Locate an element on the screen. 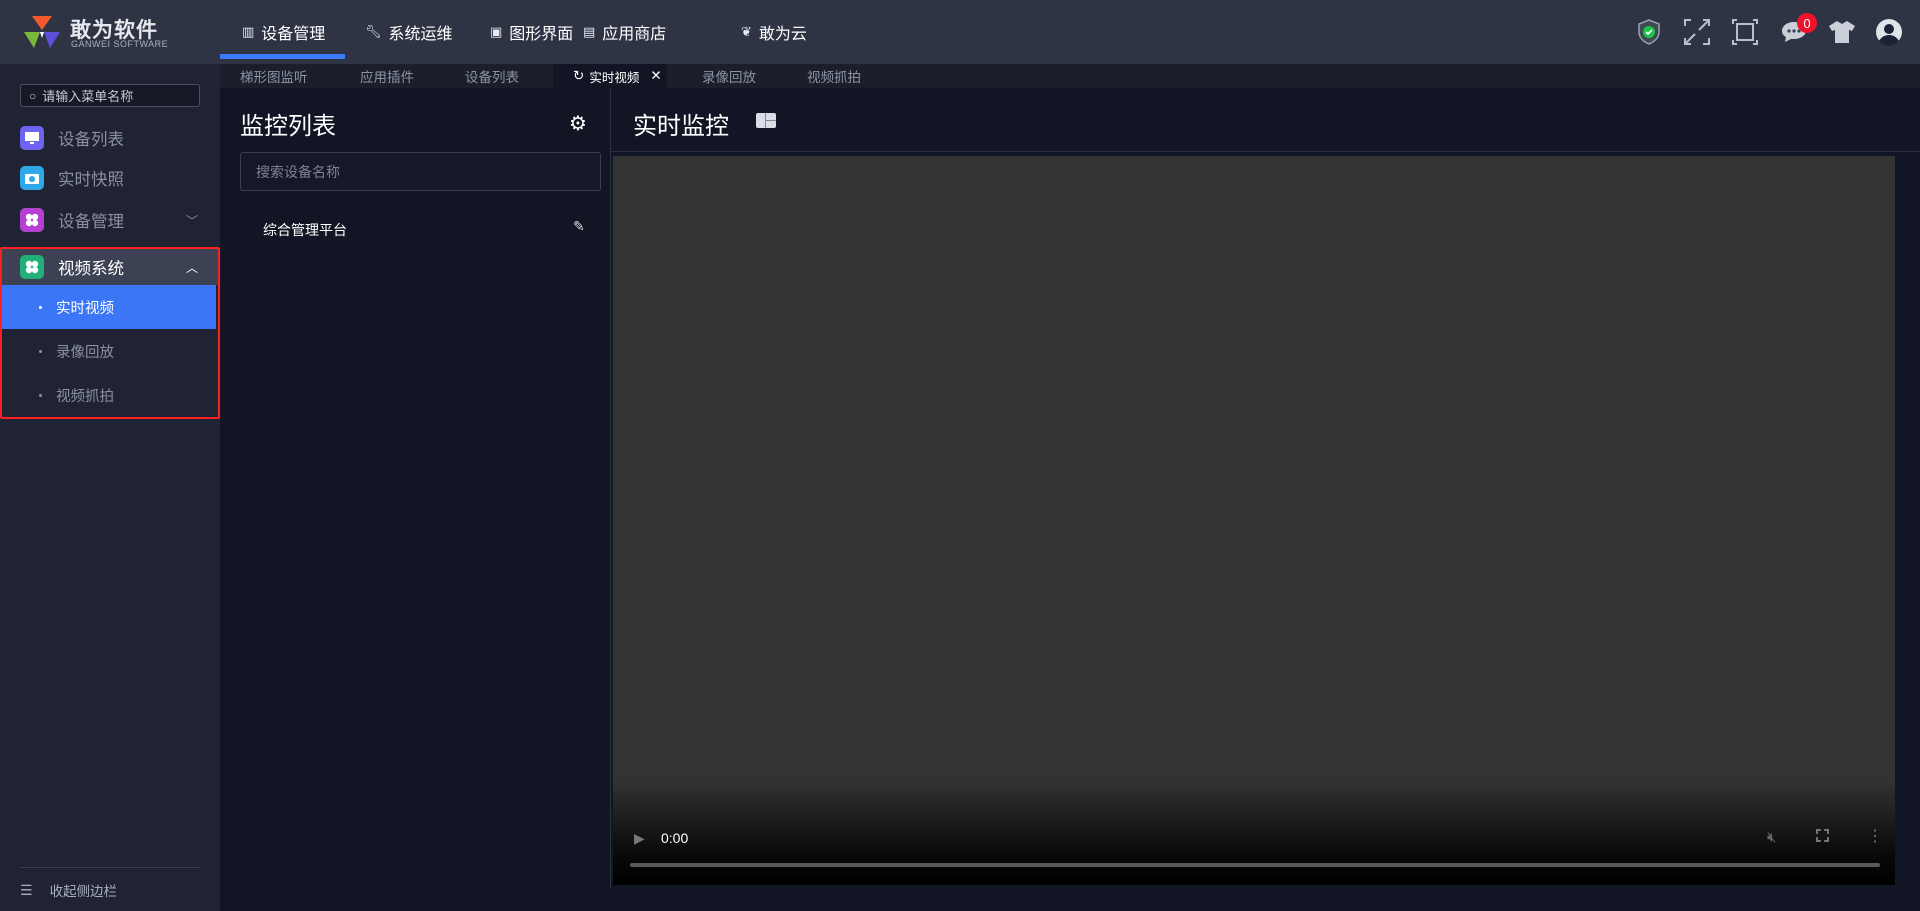 This screenshot has width=1920, height=911. menu-search-placeholder: 请输入菜单名称 is located at coordinates (88, 96).